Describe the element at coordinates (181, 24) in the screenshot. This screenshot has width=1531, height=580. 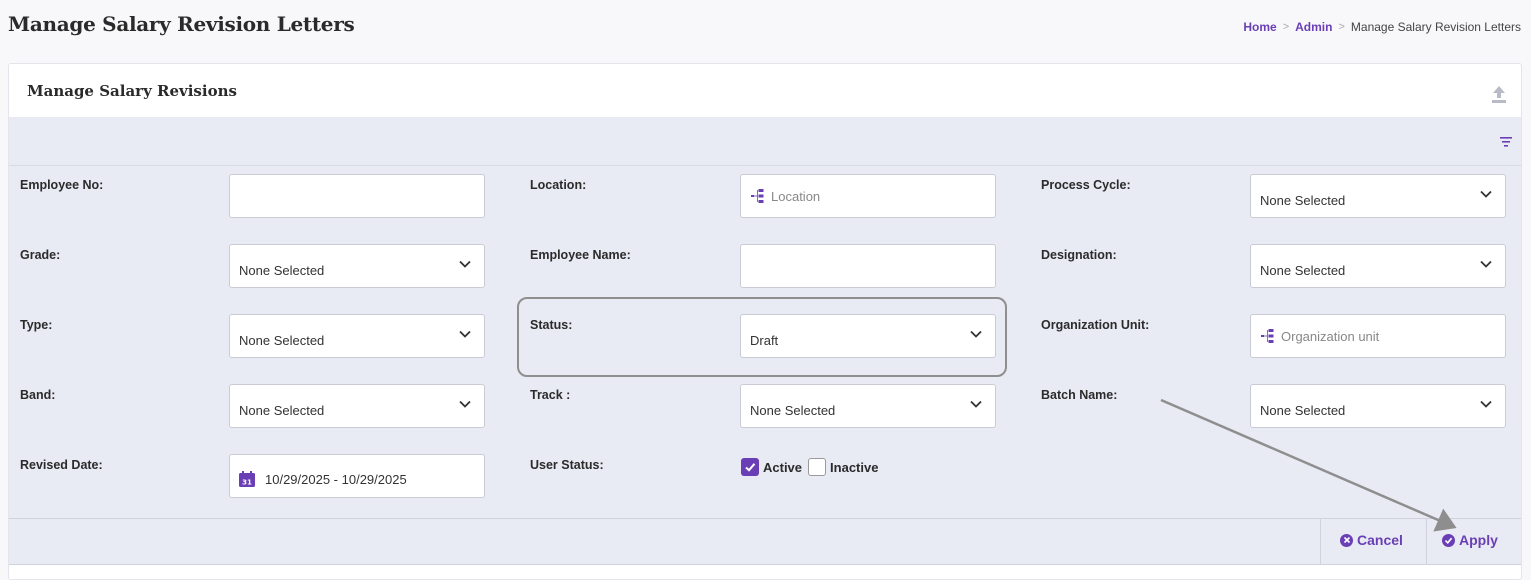
I see `page-title: Manage Salary Revision Letters` at that location.